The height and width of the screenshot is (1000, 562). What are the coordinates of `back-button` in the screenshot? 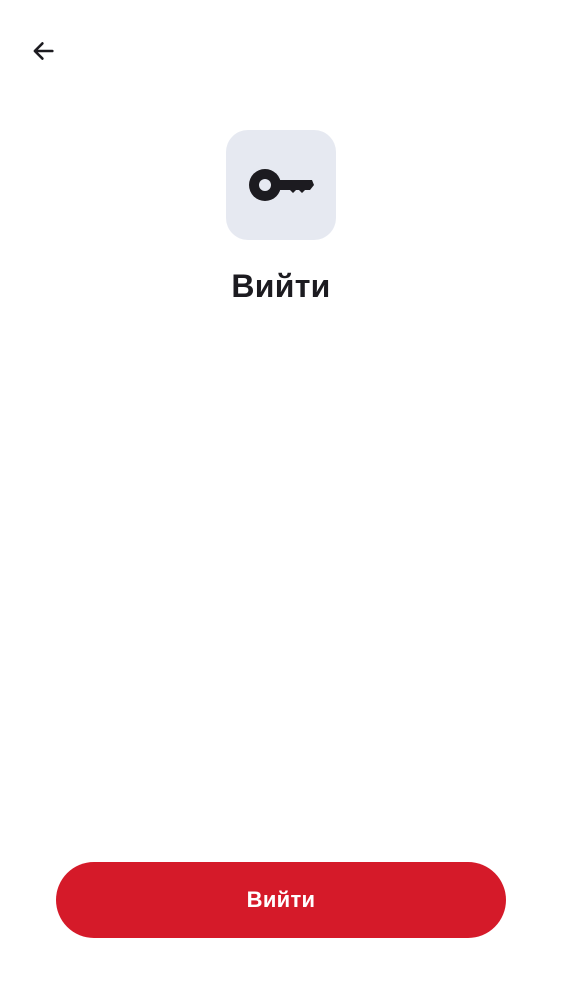 It's located at (43, 51).